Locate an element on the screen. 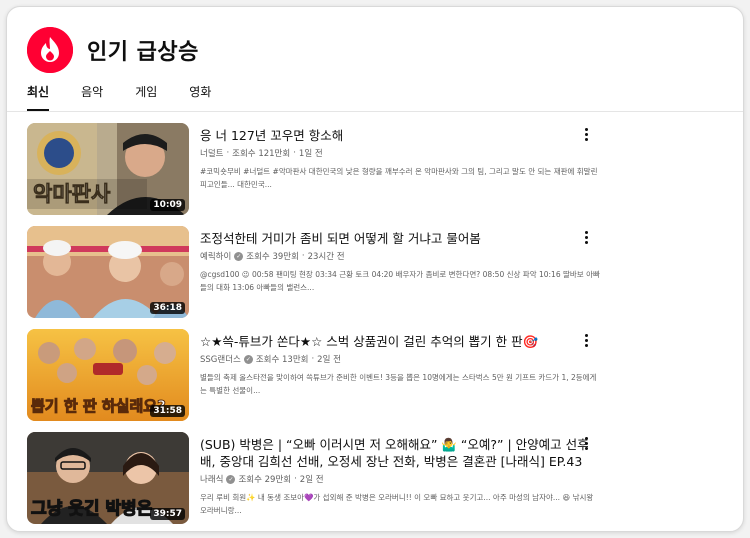  page-header: 인기 급상승 is located at coordinates (113, 50).